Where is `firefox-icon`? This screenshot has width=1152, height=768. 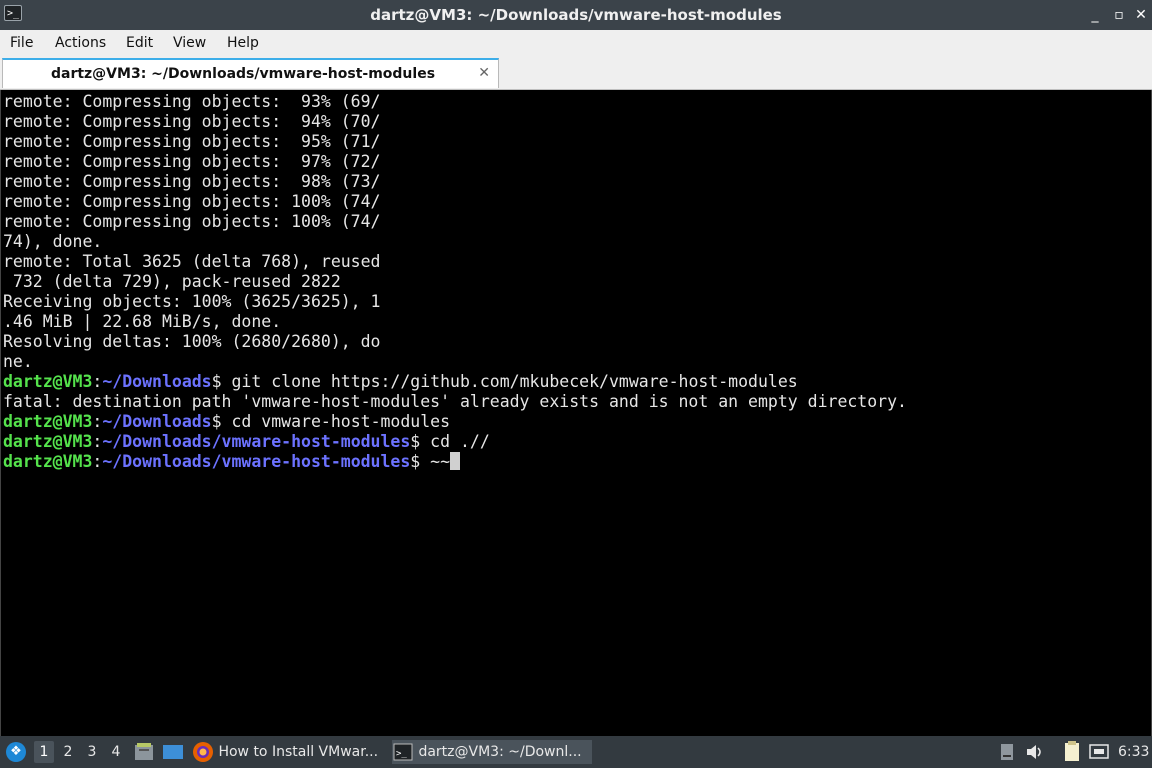 firefox-icon is located at coordinates (203, 752).